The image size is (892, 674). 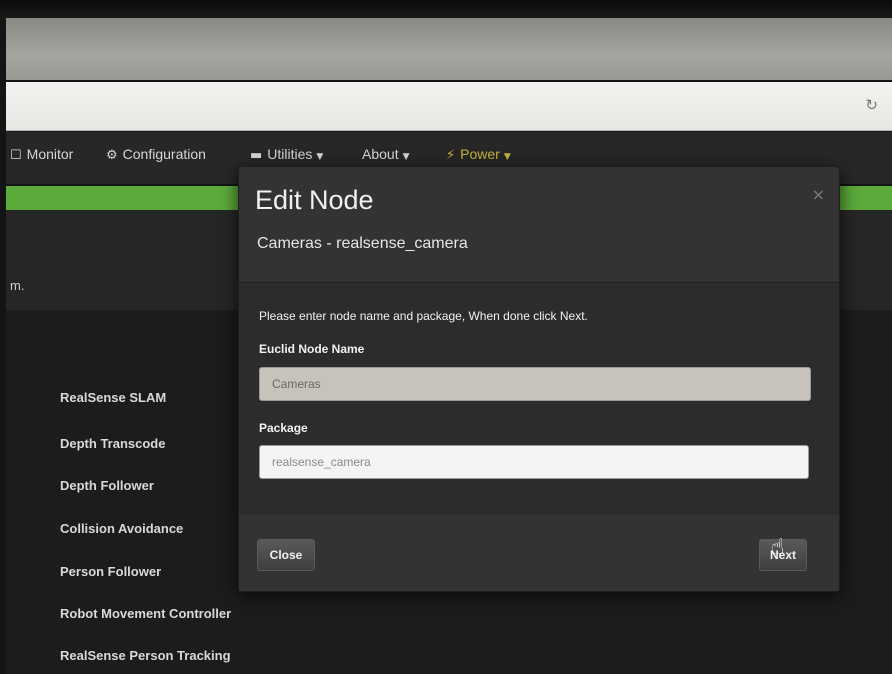 What do you see at coordinates (871, 105) in the screenshot?
I see `reload-icon: ↻` at bounding box center [871, 105].